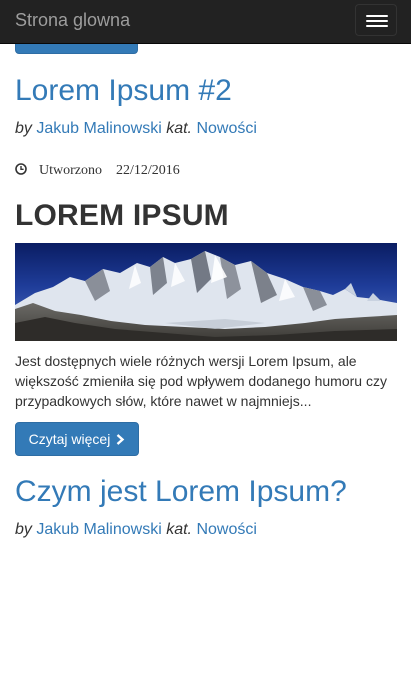  I want to click on post-meta: Utworzono 22/12/2016, so click(97, 171).